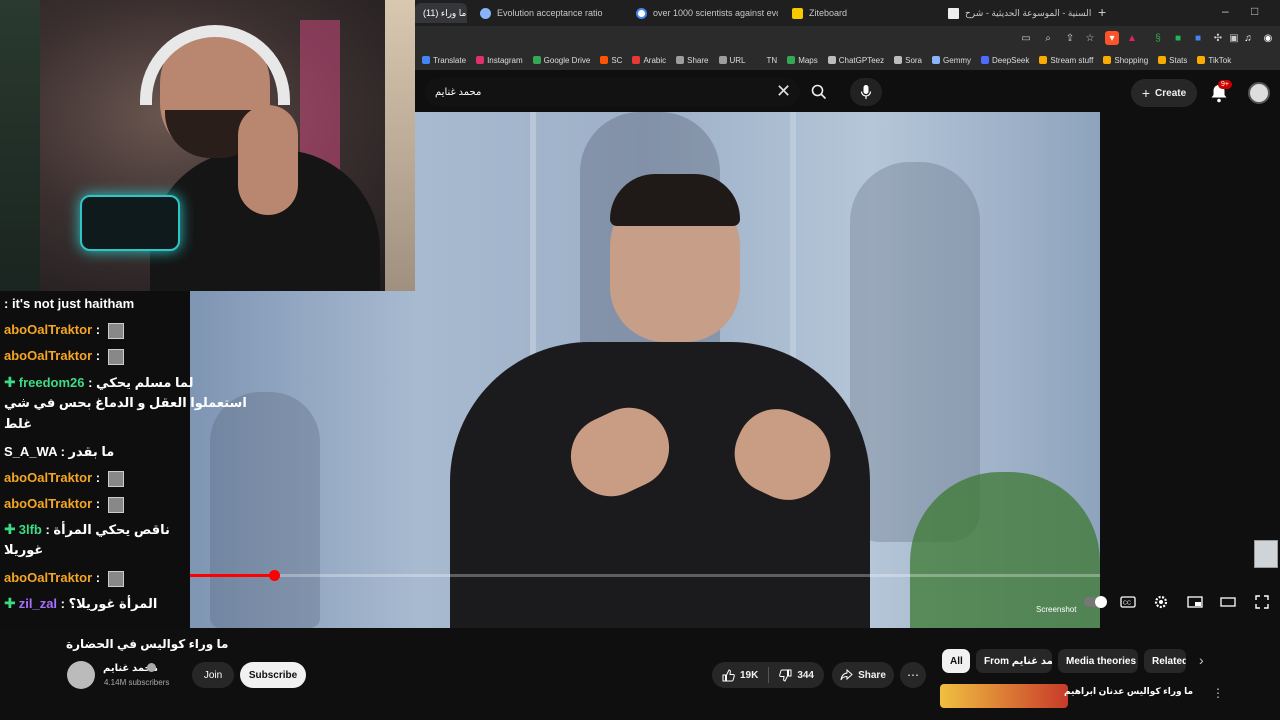 This screenshot has height=720, width=1280. Describe the element at coordinates (728, 674) in the screenshot. I see `thumbs-up-icon` at that location.